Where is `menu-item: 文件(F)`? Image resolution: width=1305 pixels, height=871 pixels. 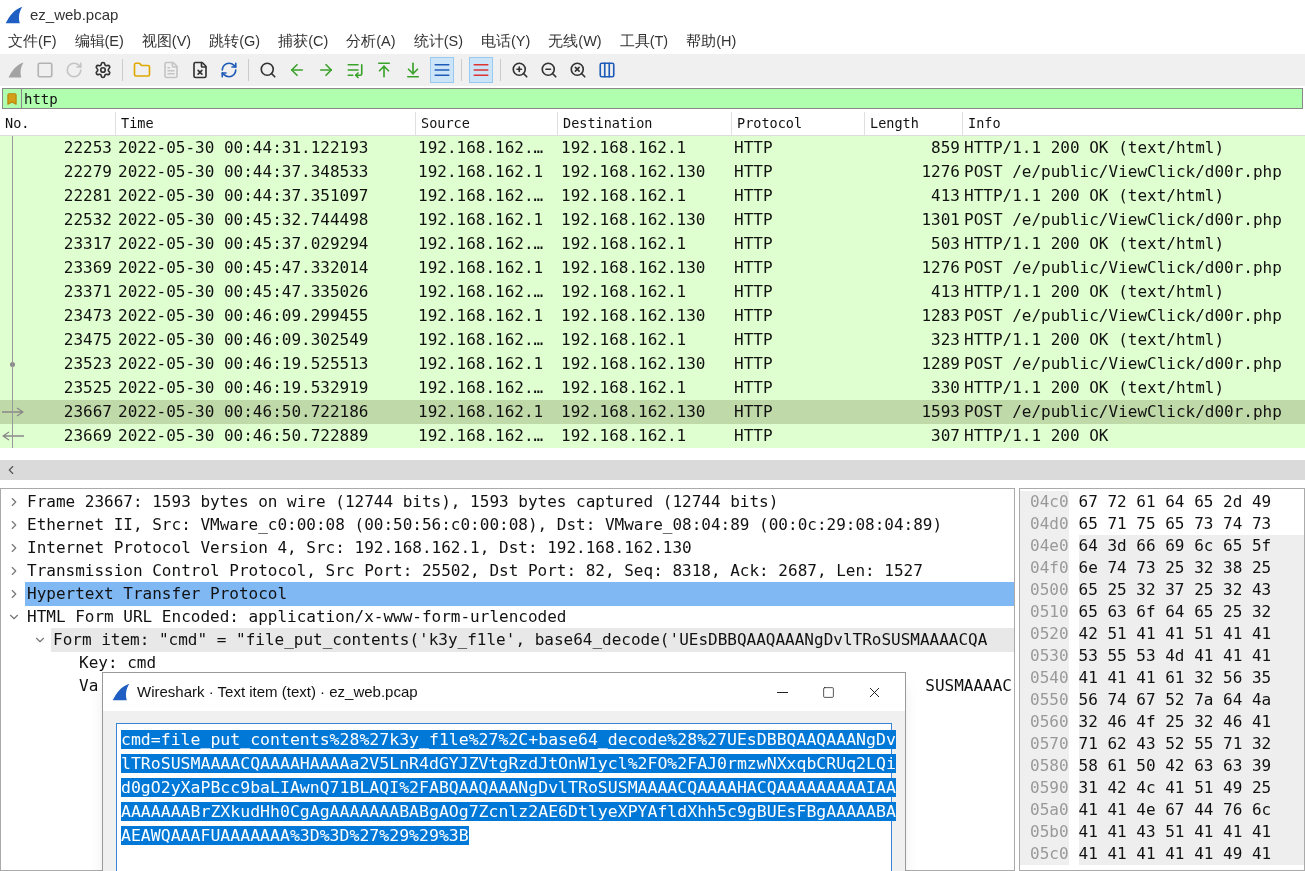 menu-item: 文件(F) is located at coordinates (32, 42).